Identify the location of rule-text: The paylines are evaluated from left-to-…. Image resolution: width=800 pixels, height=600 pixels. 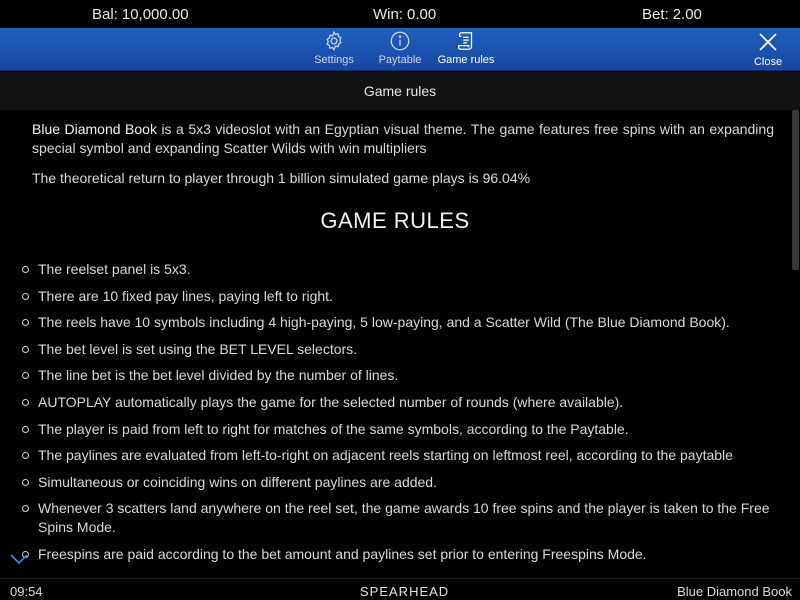
(385, 455).